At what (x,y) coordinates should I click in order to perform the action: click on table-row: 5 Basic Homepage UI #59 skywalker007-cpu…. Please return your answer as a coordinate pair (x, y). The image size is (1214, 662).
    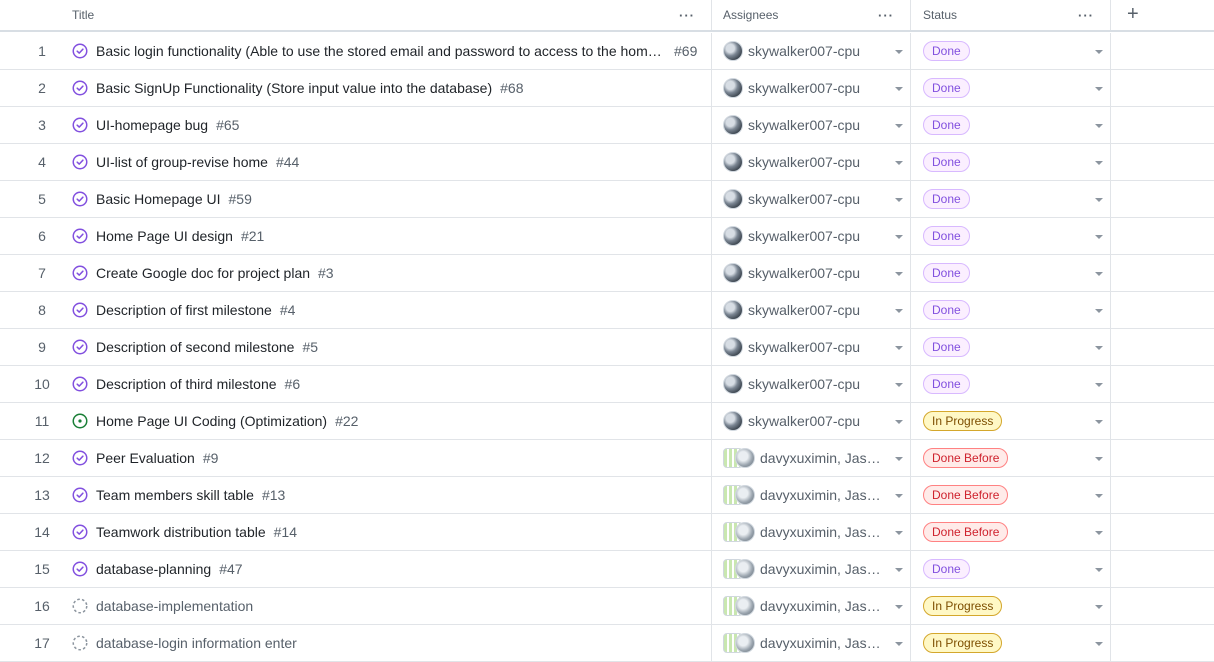
    Looking at the image, I should click on (607, 199).